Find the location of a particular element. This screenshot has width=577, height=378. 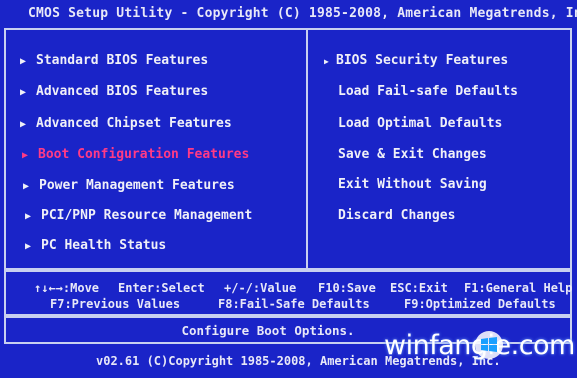

menu-item-save-exit: Save & Exit Changes is located at coordinates (412, 155).